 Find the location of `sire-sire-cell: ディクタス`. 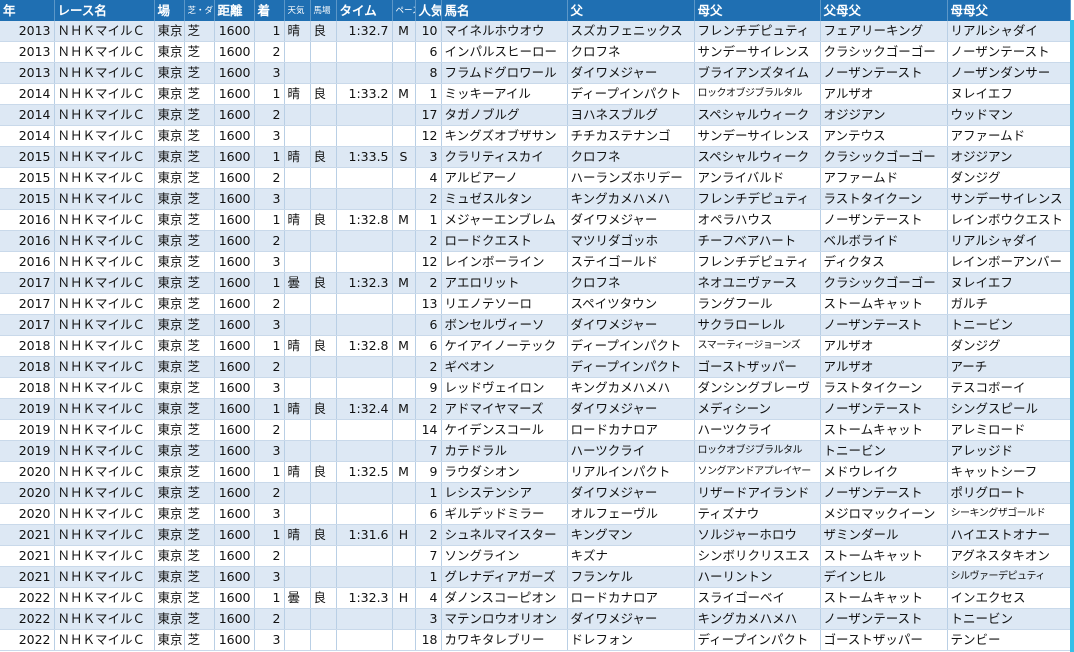

sire-sire-cell: ディクタス is located at coordinates (884, 262).